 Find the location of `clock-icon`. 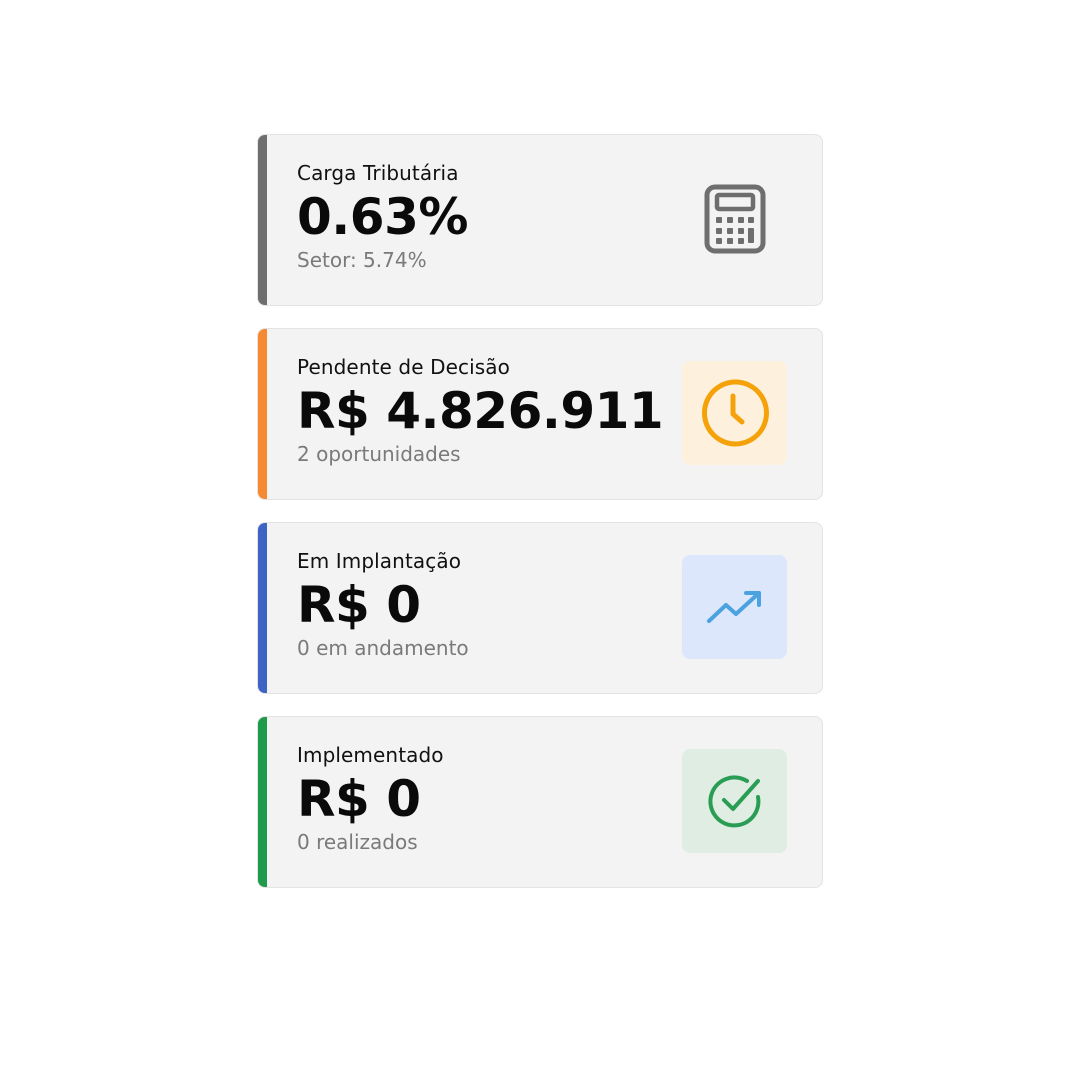

clock-icon is located at coordinates (735, 413).